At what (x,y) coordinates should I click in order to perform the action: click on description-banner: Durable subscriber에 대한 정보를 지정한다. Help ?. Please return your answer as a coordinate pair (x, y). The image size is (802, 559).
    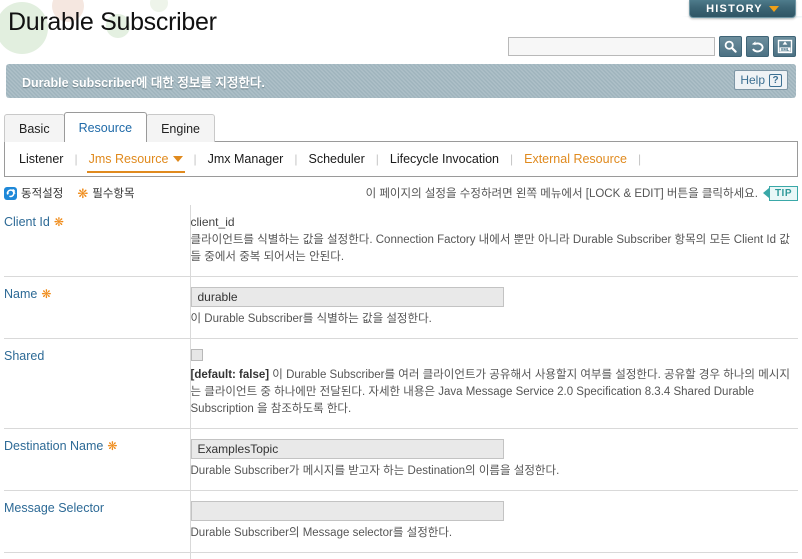
    Looking at the image, I should click on (401, 81).